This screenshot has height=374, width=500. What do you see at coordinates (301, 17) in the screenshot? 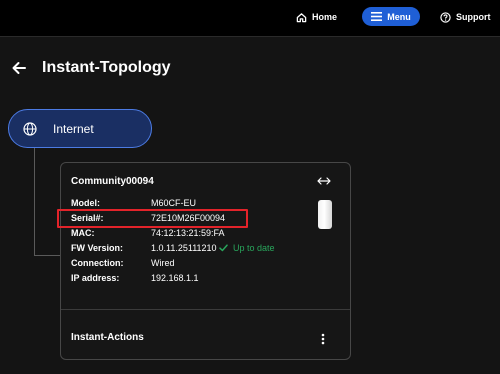
I see `home-icon` at bounding box center [301, 17].